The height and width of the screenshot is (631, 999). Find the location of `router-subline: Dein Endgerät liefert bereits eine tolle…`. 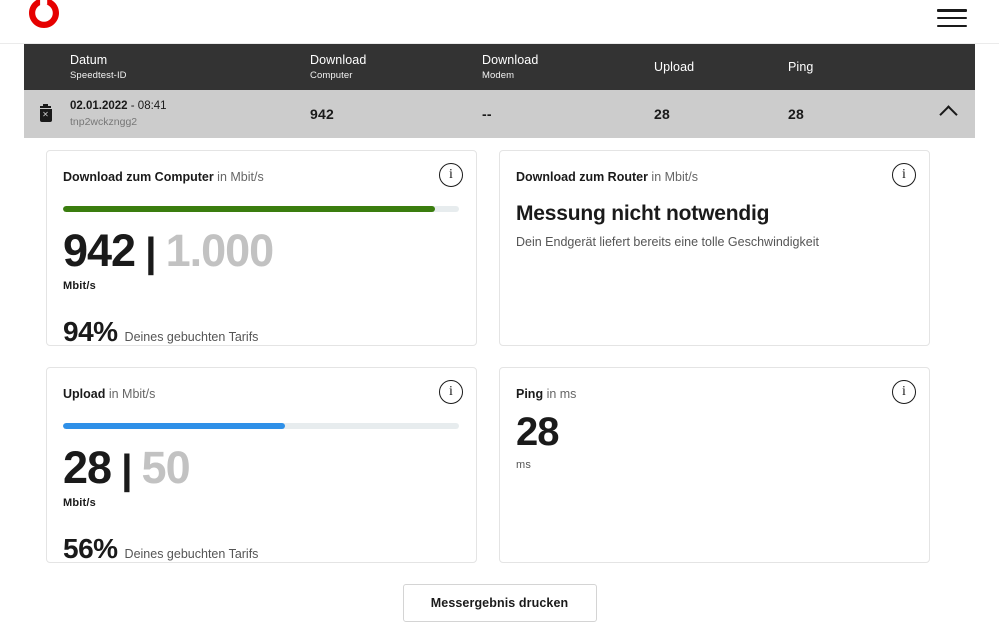

router-subline: Dein Endgerät liefert bereits eine tolle… is located at coordinates (667, 242).